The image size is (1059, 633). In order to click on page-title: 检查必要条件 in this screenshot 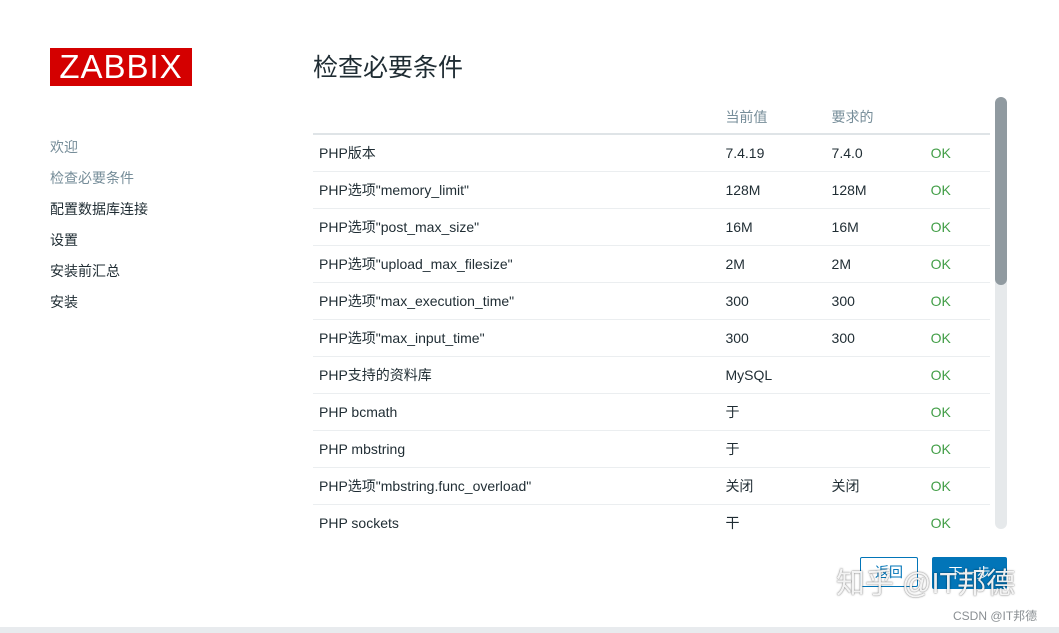, I will do `click(388, 68)`.